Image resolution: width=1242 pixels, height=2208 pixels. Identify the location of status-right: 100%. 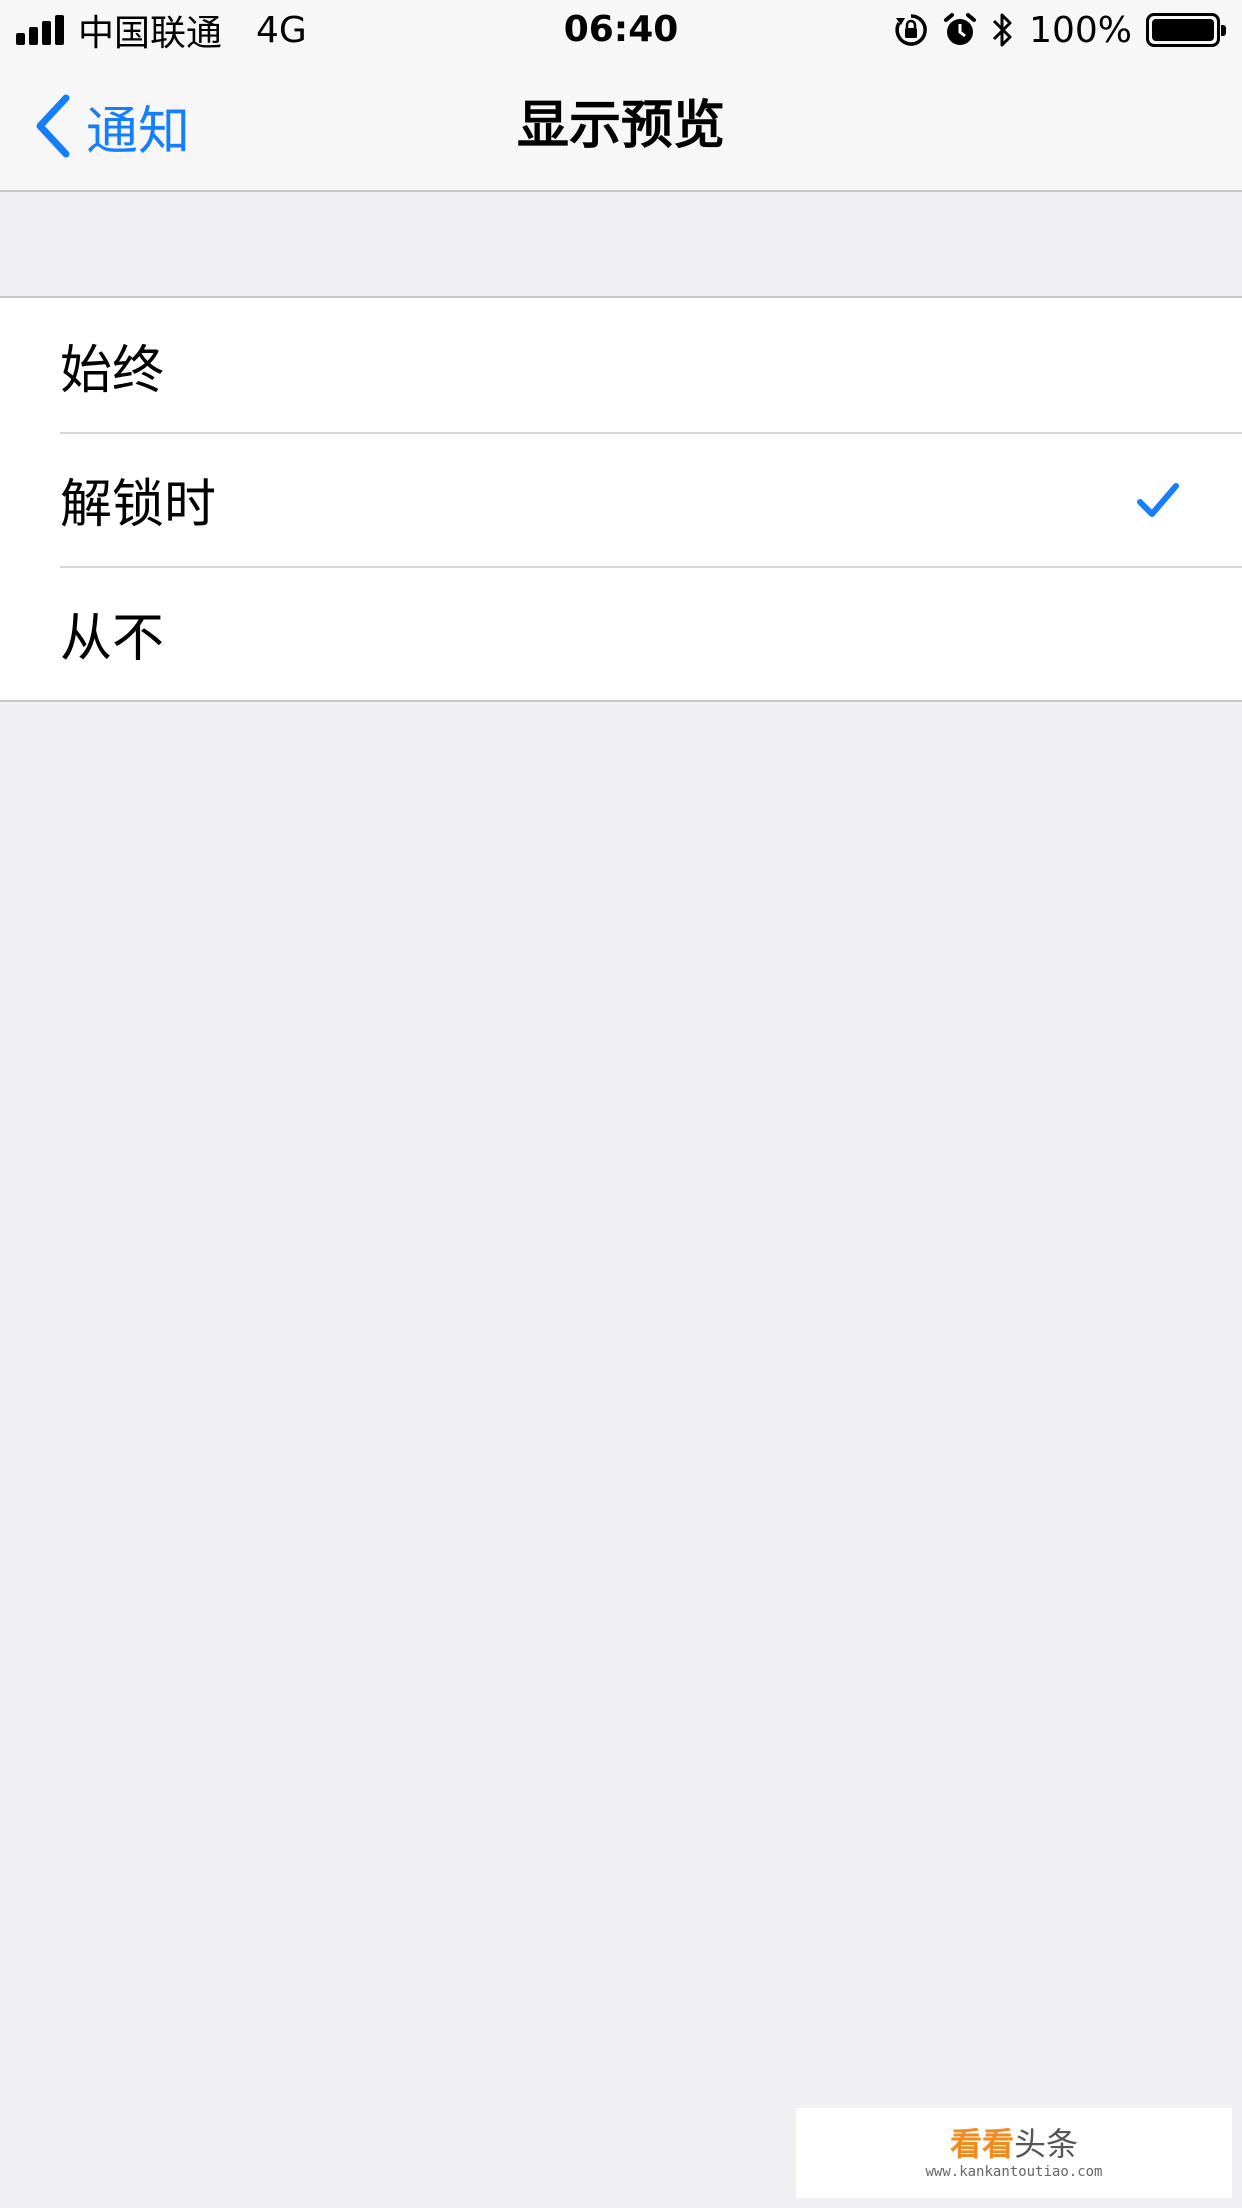
(1059, 30).